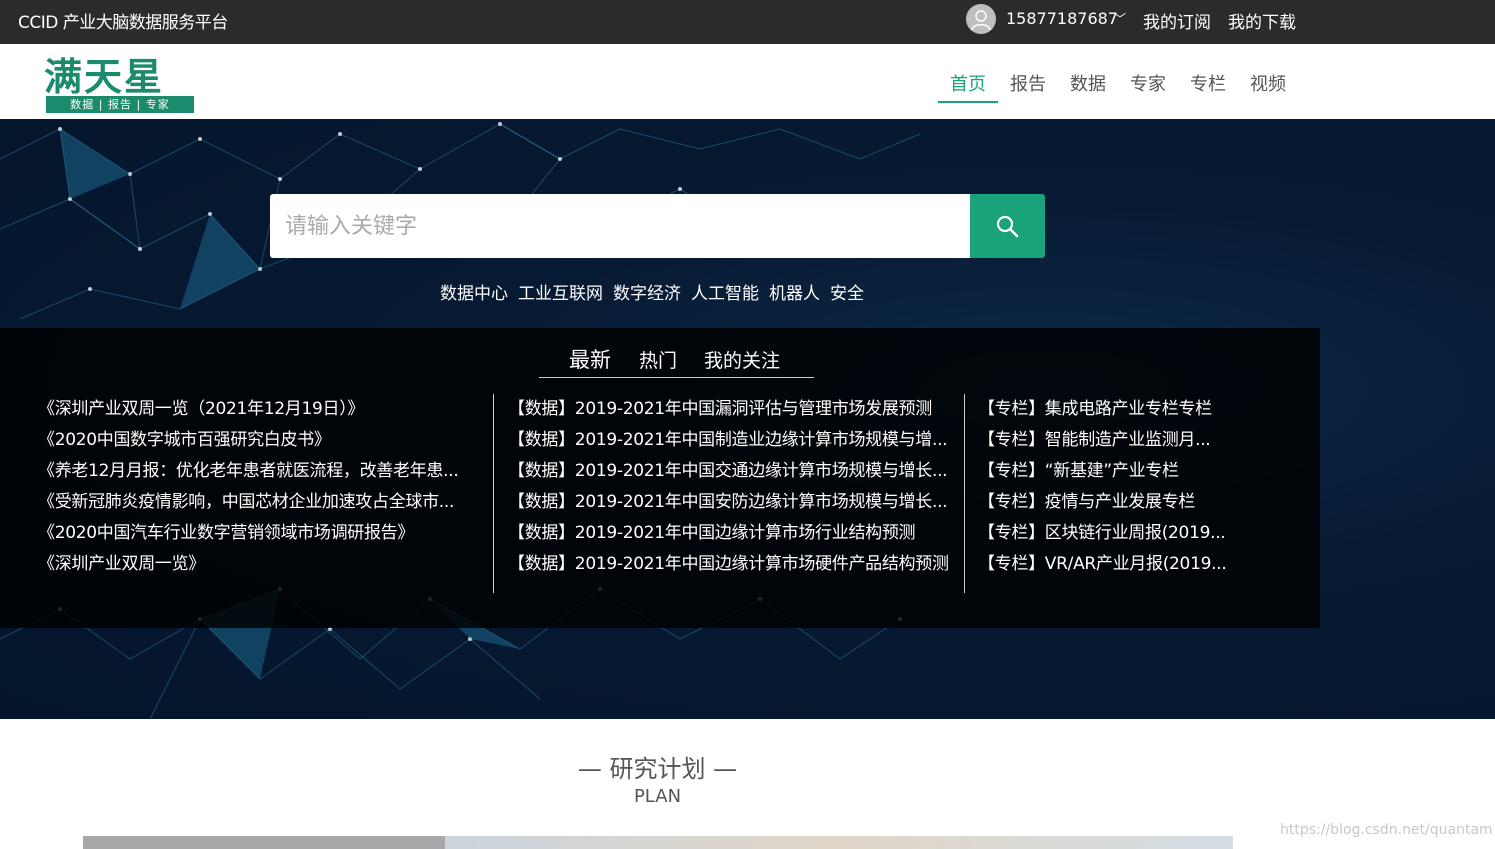  What do you see at coordinates (1103, 471) in the screenshot?
I see `list-item: 【专栏】“新基建”产业专栏` at bounding box center [1103, 471].